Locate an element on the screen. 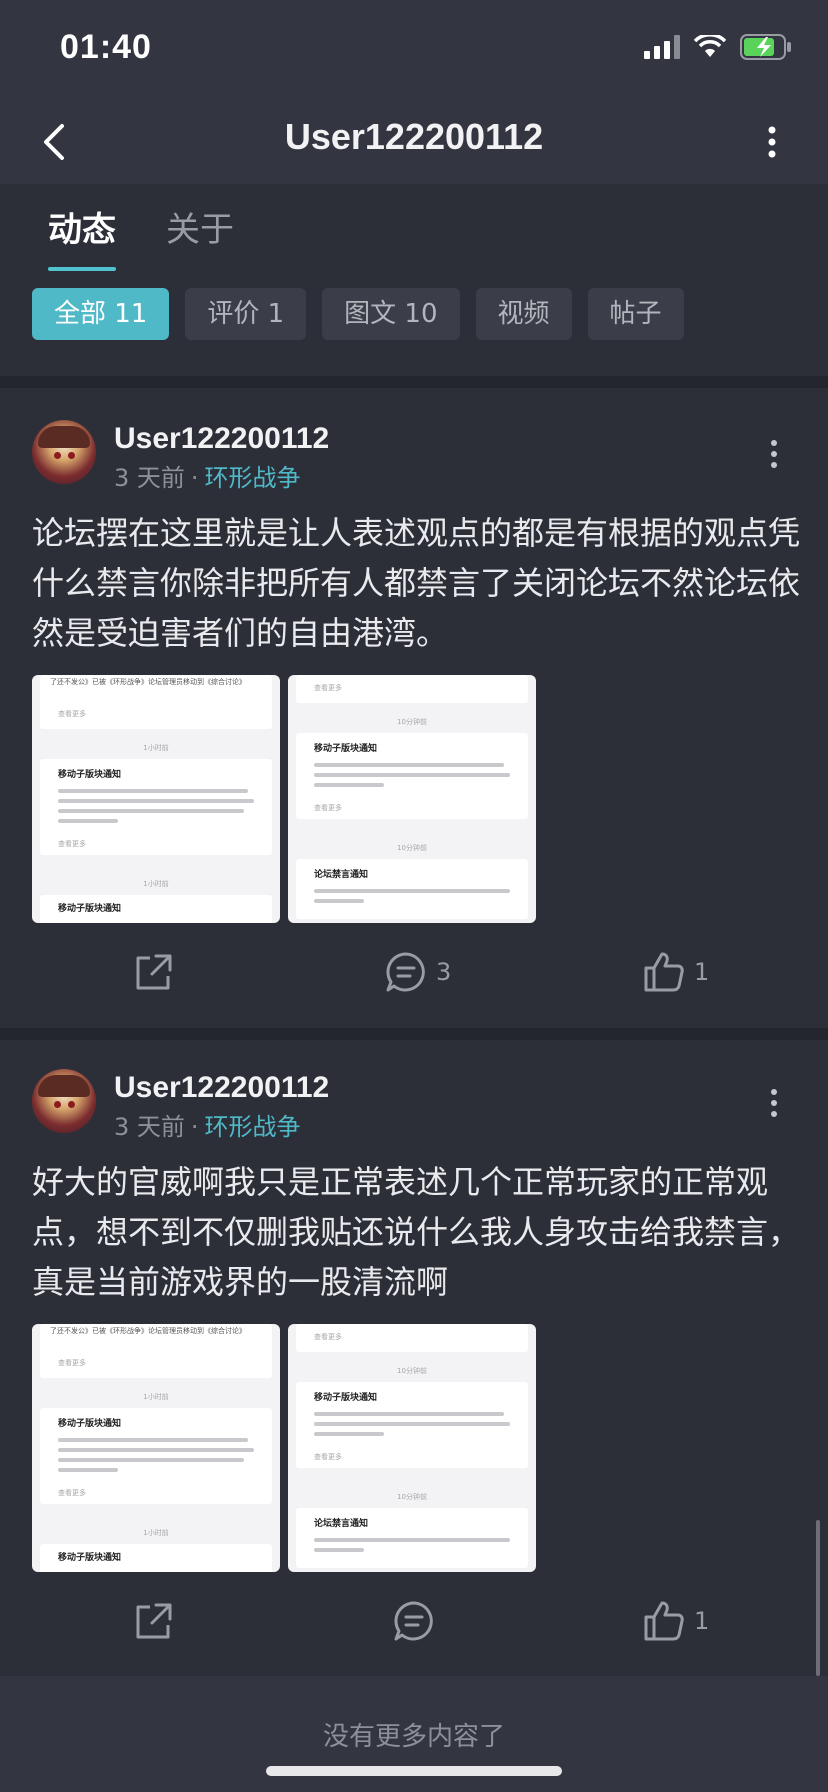 The image size is (828, 1792). filter-chips: 全部 11 评价 1 图文 10 视频 帖子 is located at coordinates (358, 314).